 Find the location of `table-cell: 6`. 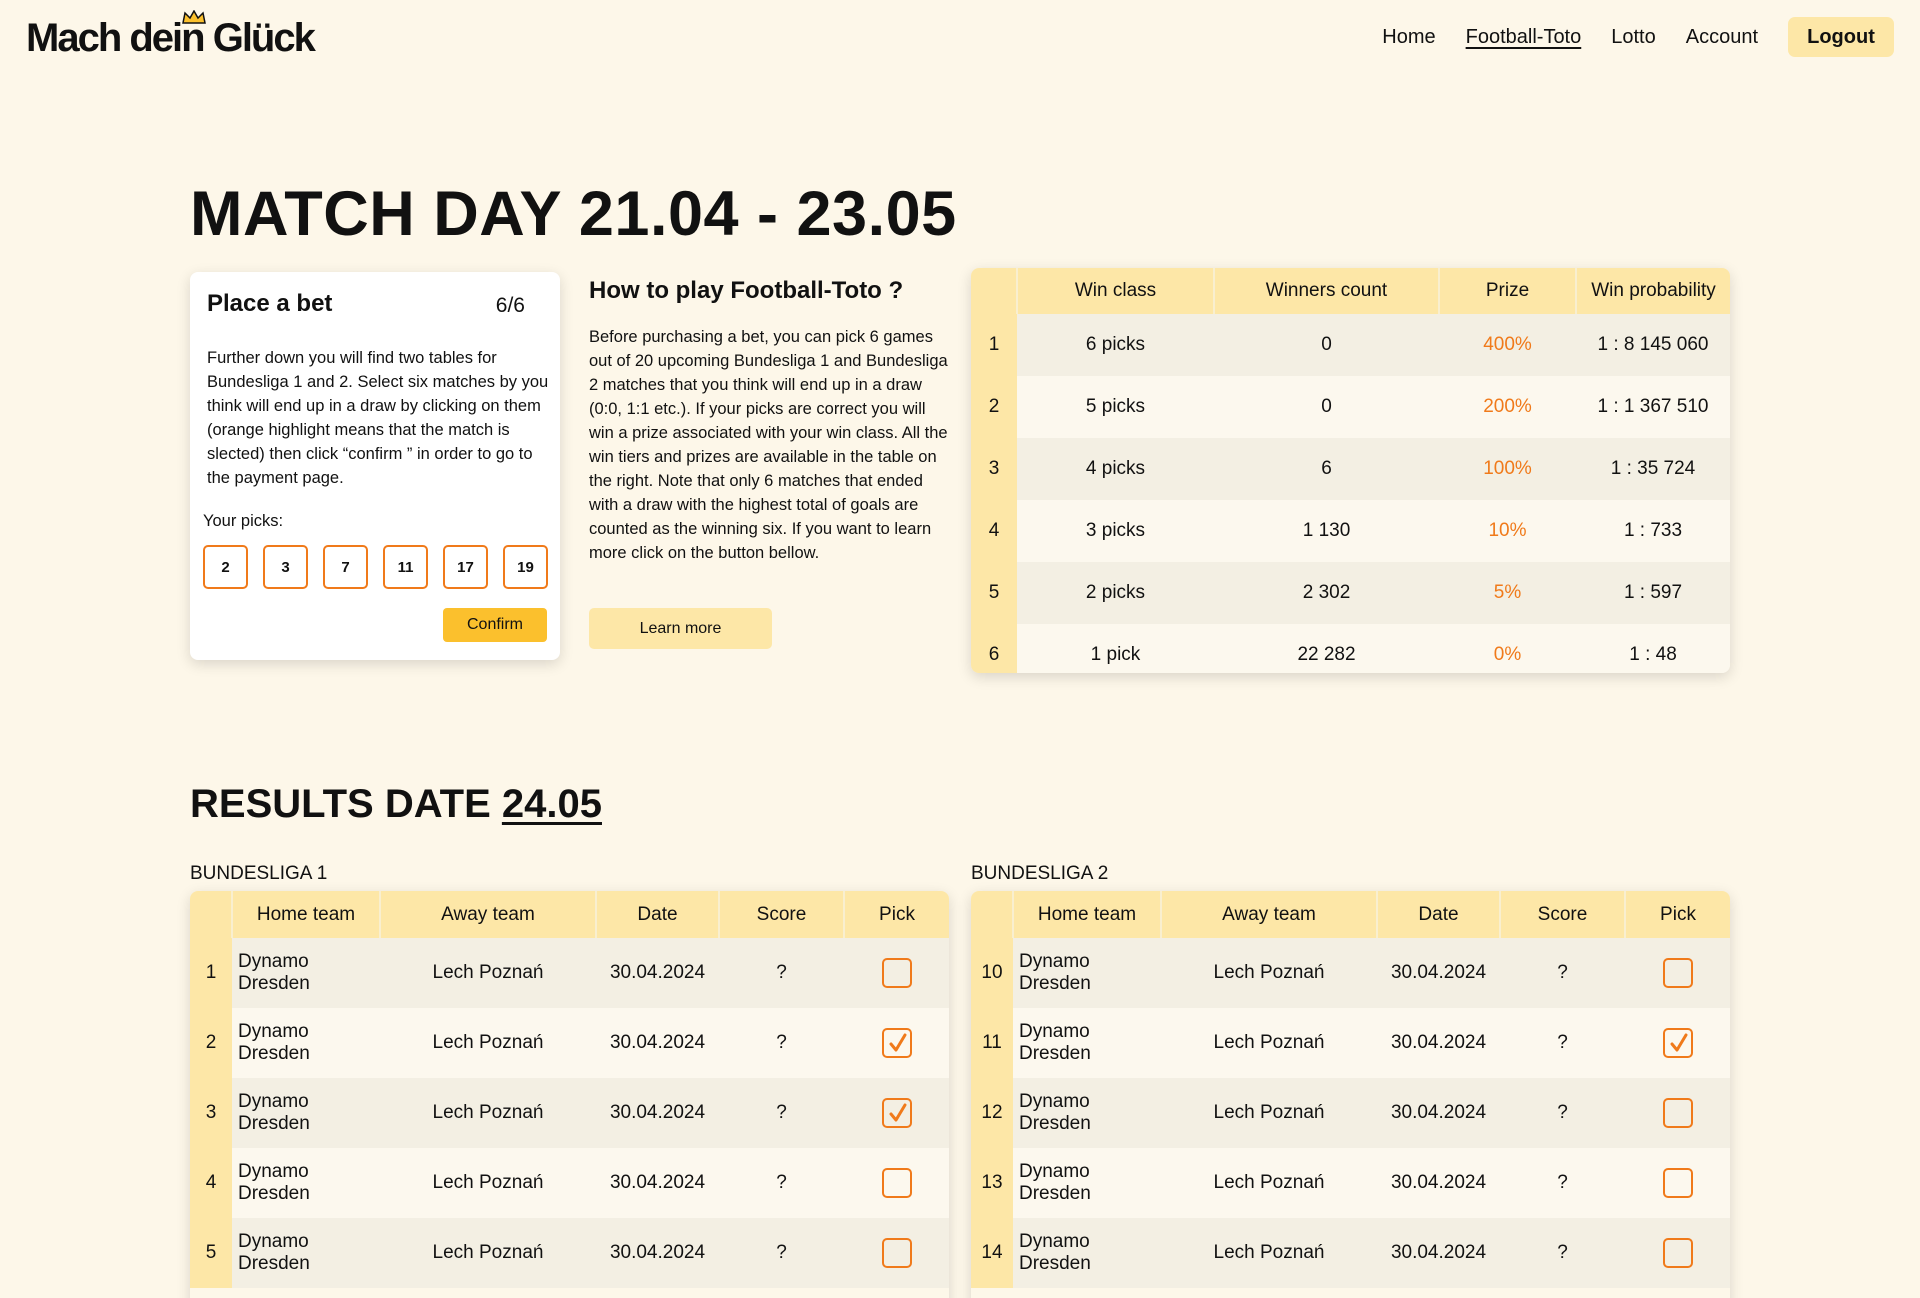

table-cell: 6 is located at coordinates (1326, 469).